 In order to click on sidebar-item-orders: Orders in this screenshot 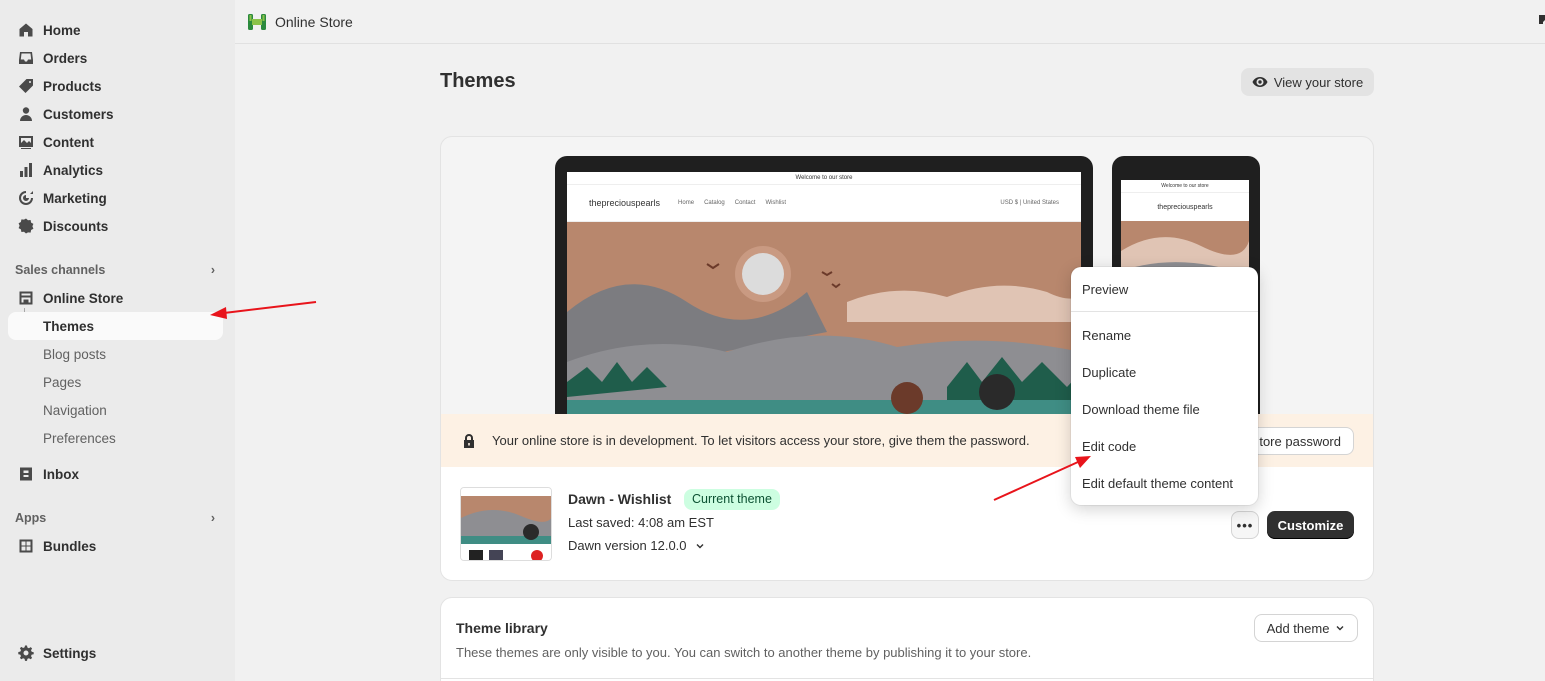, I will do `click(115, 58)`.